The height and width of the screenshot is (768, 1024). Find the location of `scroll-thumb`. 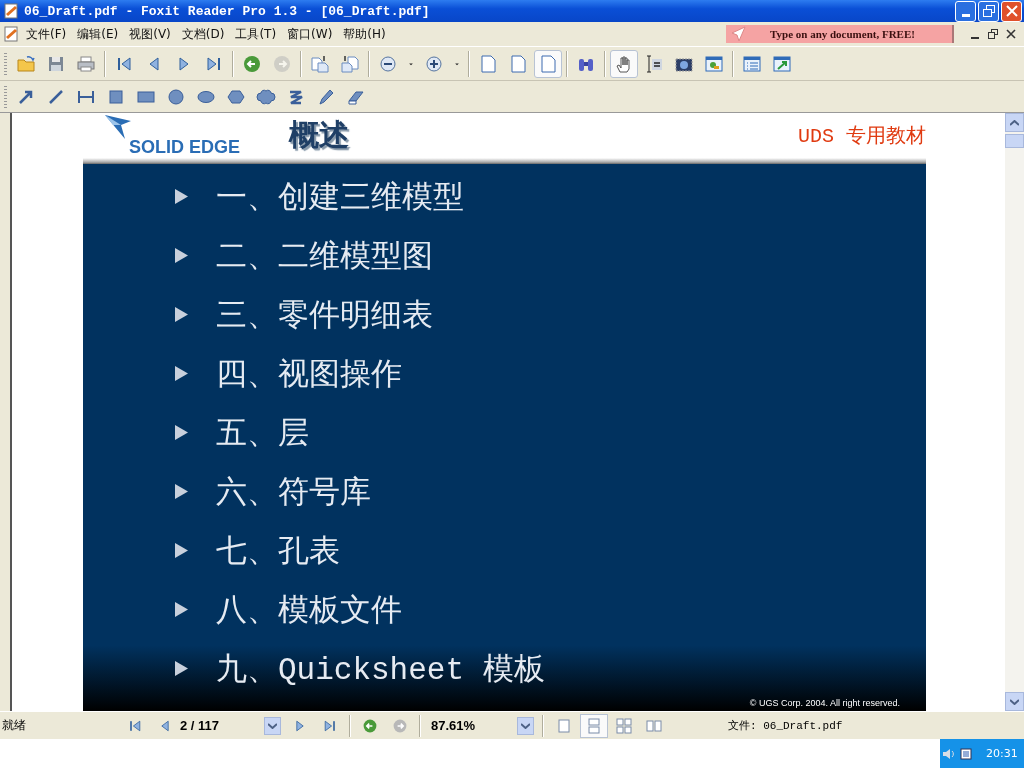

scroll-thumb is located at coordinates (1014, 141).